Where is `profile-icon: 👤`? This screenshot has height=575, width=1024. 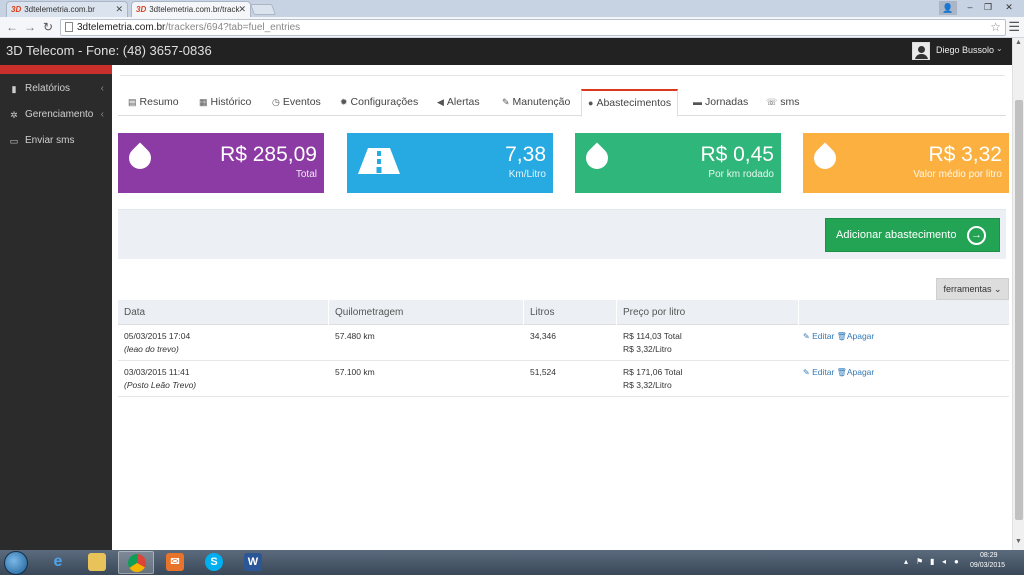 profile-icon: 👤 is located at coordinates (948, 8).